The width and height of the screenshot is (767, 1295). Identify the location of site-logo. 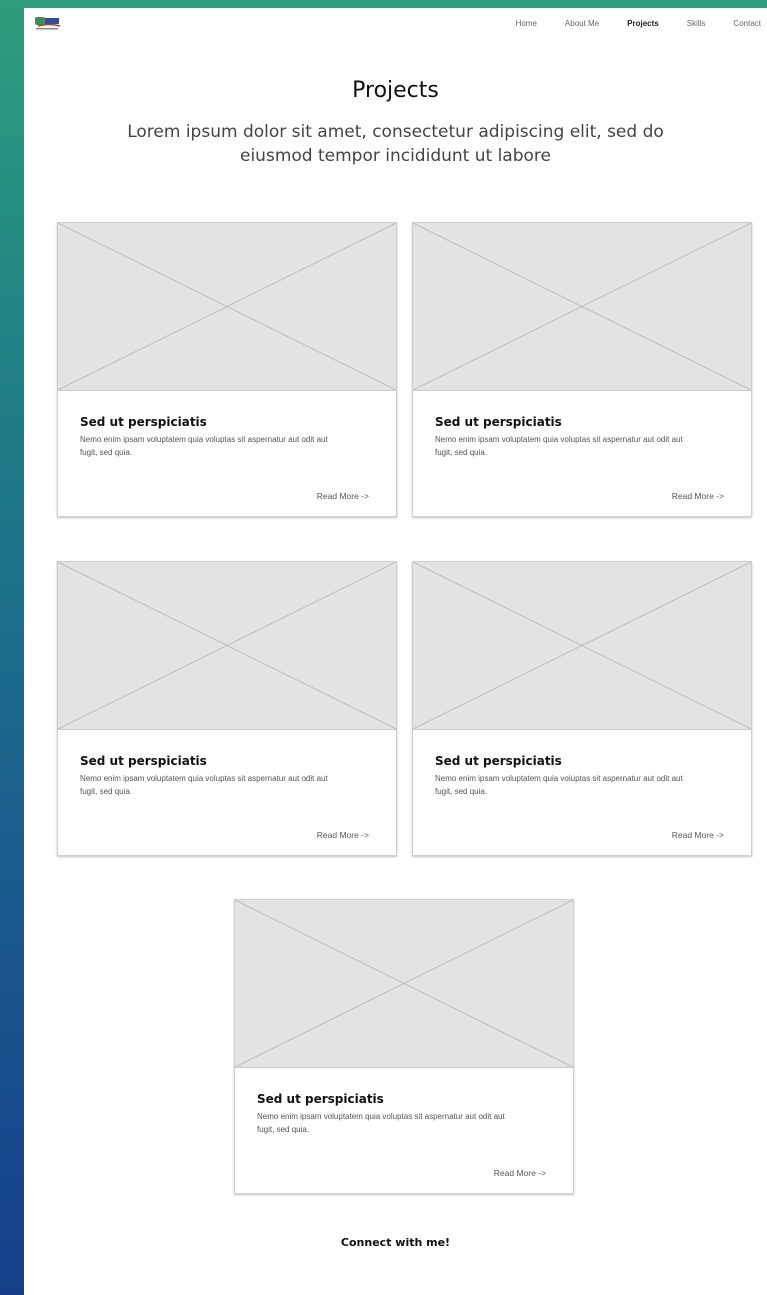
(49, 23).